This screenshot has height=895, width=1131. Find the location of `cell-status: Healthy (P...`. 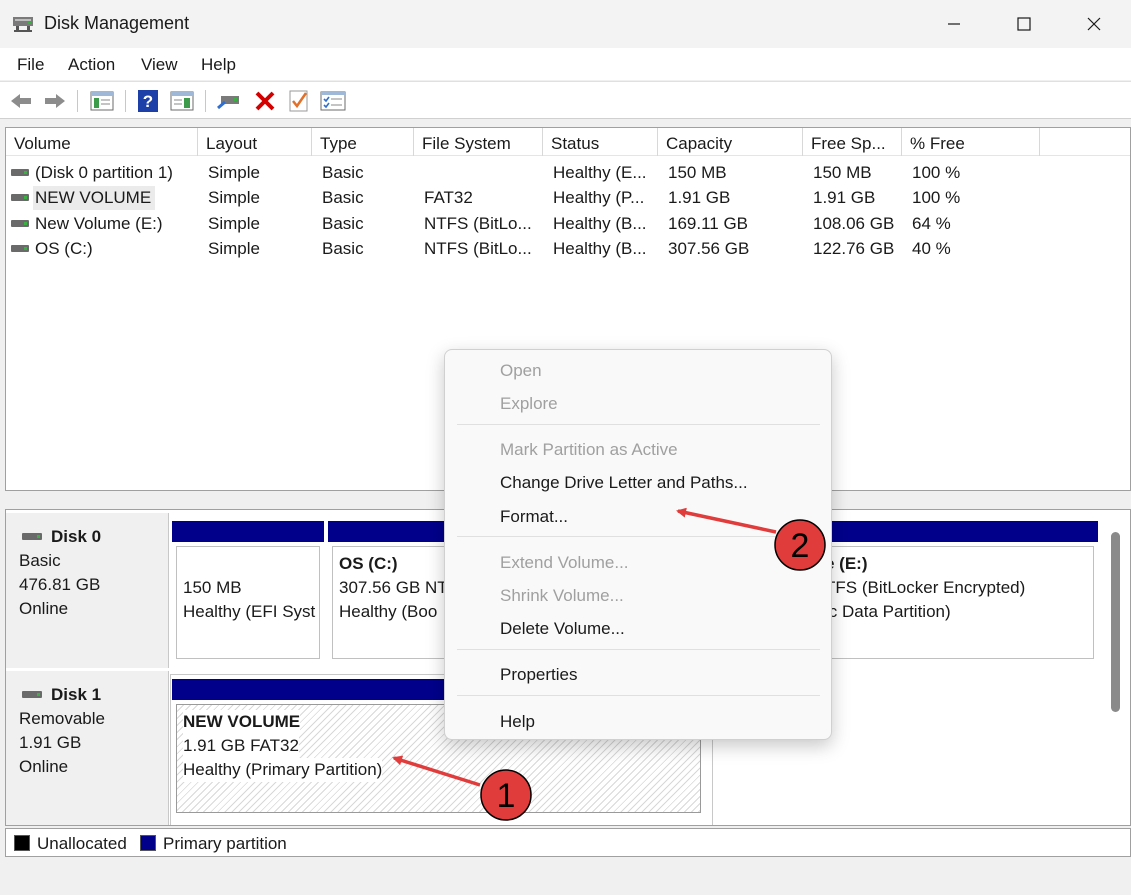

cell-status: Healthy (P... is located at coordinates (599, 197).